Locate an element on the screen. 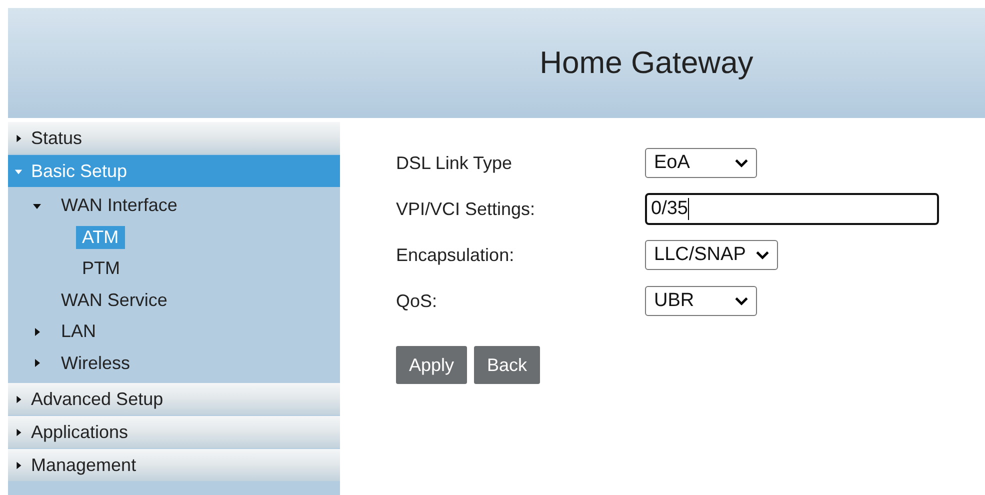 Image resolution: width=985 pixels, height=495 pixels. dropdown: LLC/SNAP is located at coordinates (711, 255).